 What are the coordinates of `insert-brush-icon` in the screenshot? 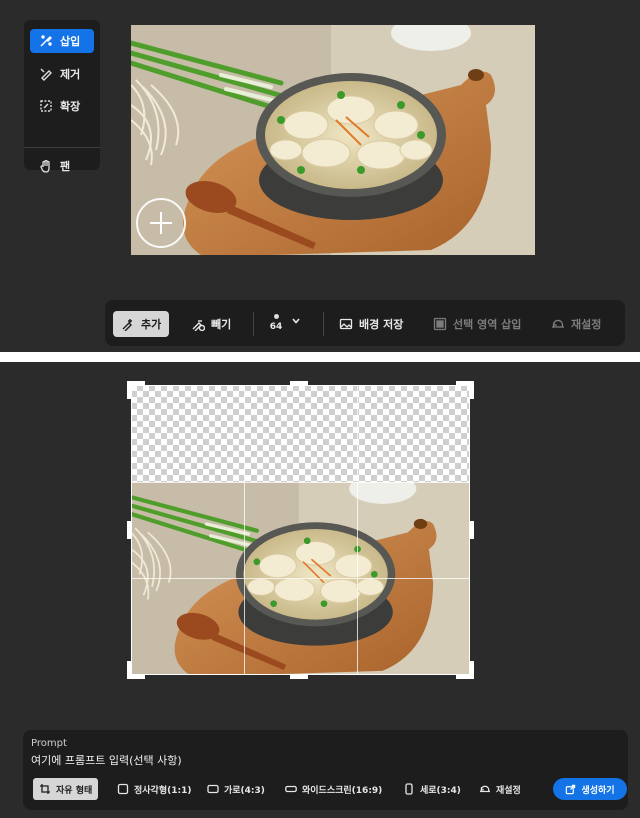 It's located at (46, 41).